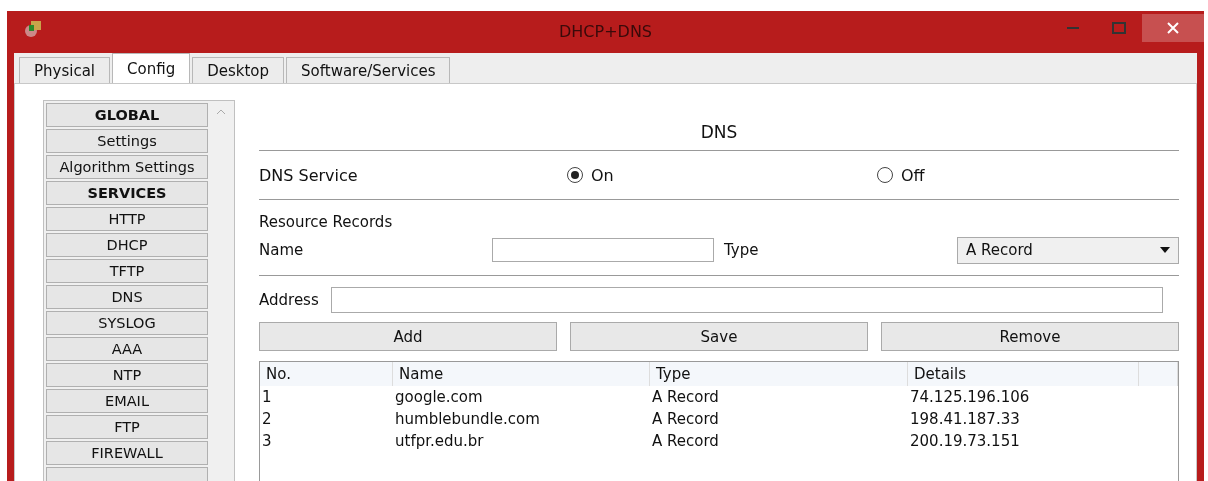 The height and width of the screenshot is (481, 1208). I want to click on sidebar-item: SYSLOG, so click(127, 323).